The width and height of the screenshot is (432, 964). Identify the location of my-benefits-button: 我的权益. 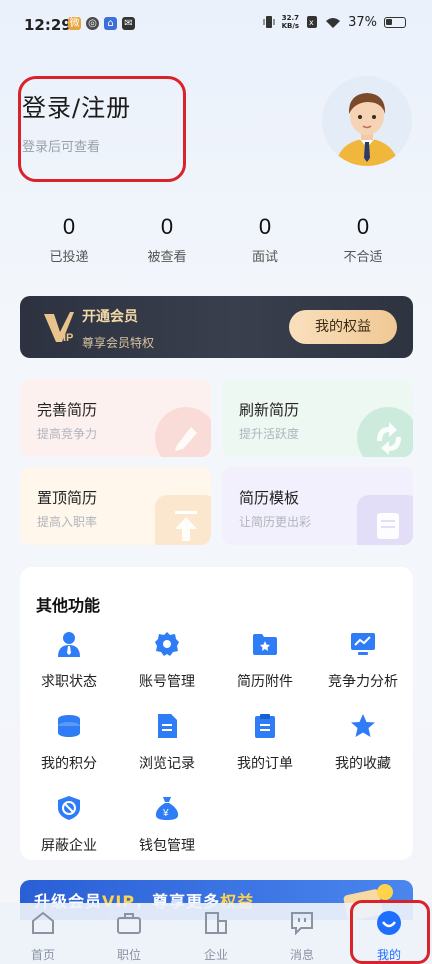
(343, 327).